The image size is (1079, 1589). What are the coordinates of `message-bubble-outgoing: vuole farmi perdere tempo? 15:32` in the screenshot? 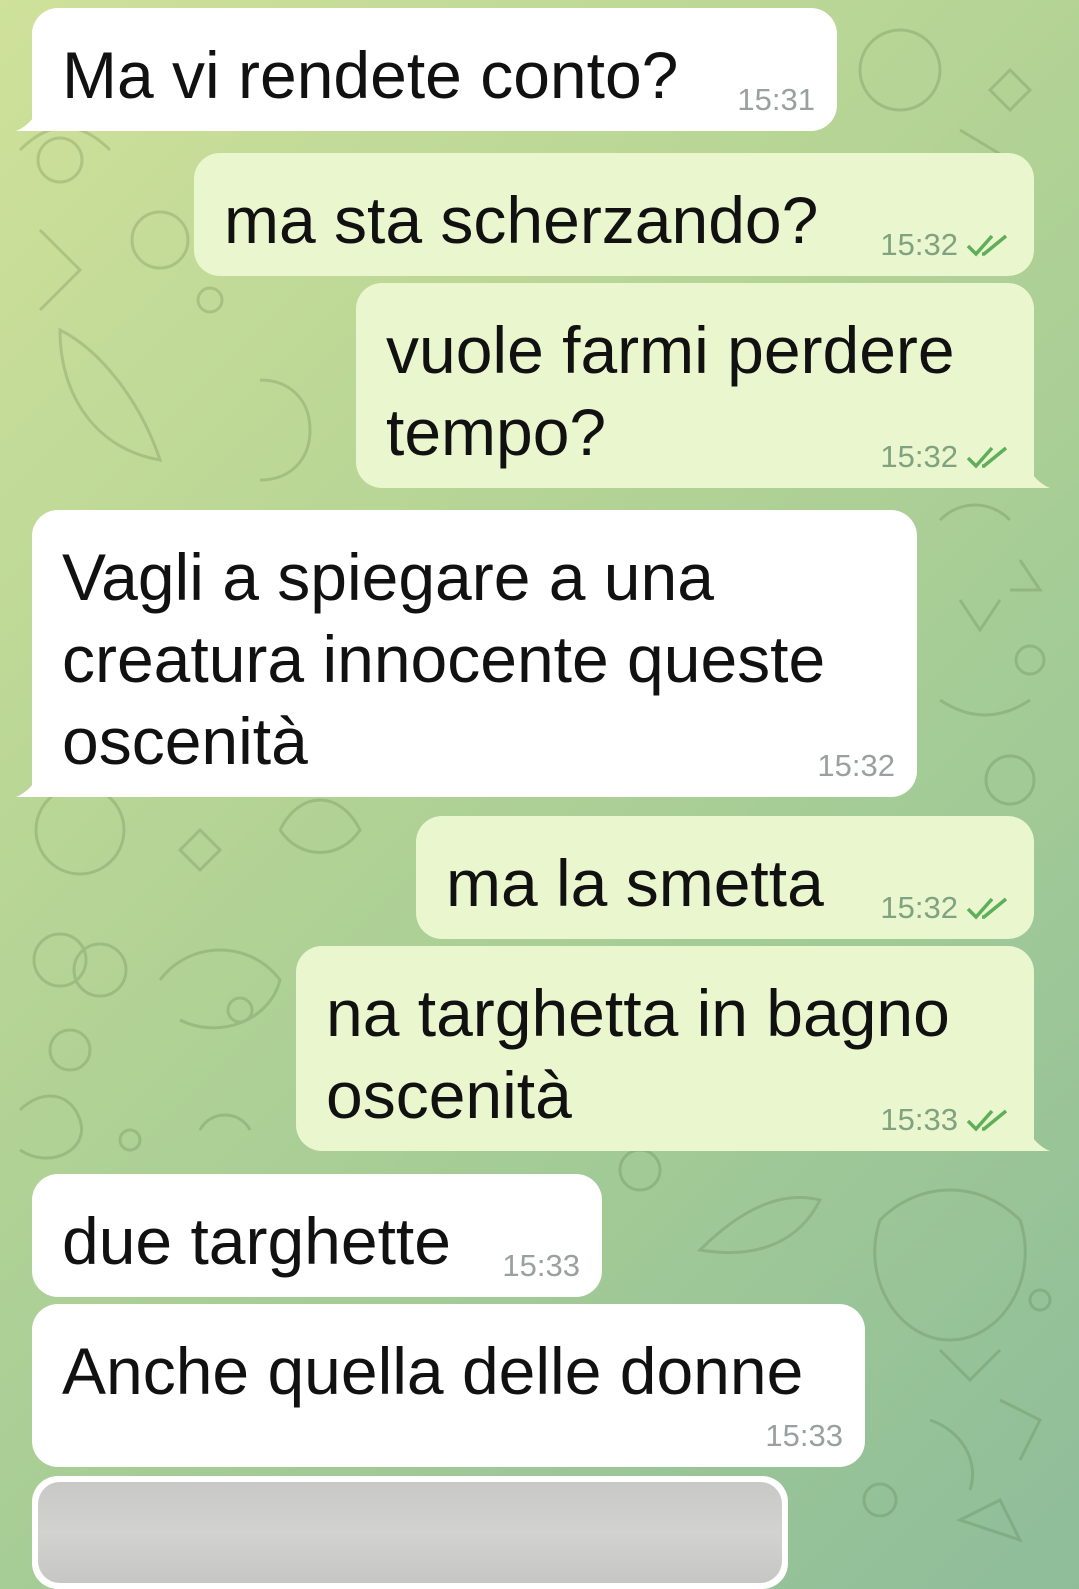 It's located at (703, 385).